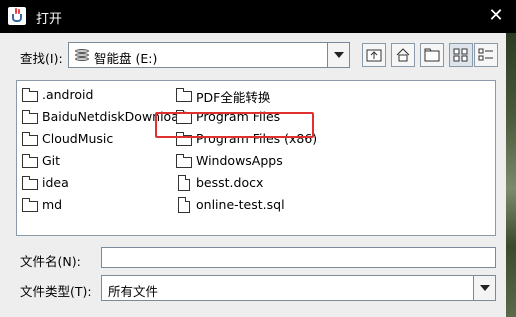  What do you see at coordinates (17, 16) in the screenshot?
I see `java-app-icon` at bounding box center [17, 16].